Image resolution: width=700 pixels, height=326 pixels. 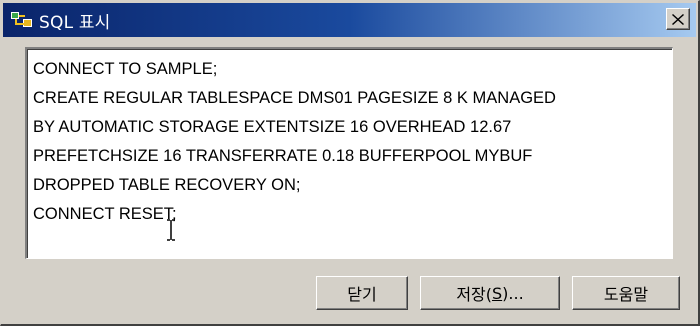 What do you see at coordinates (497, 293) in the screenshot?
I see `save-button-mnemonic: S` at bounding box center [497, 293].